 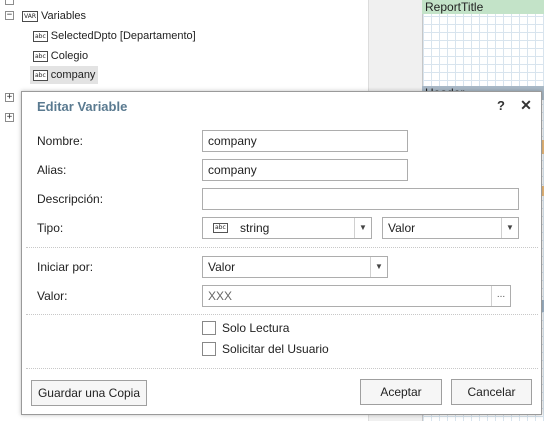 I want to click on tree-item-label: SelectedDpto [Departamento], so click(x=123, y=36).